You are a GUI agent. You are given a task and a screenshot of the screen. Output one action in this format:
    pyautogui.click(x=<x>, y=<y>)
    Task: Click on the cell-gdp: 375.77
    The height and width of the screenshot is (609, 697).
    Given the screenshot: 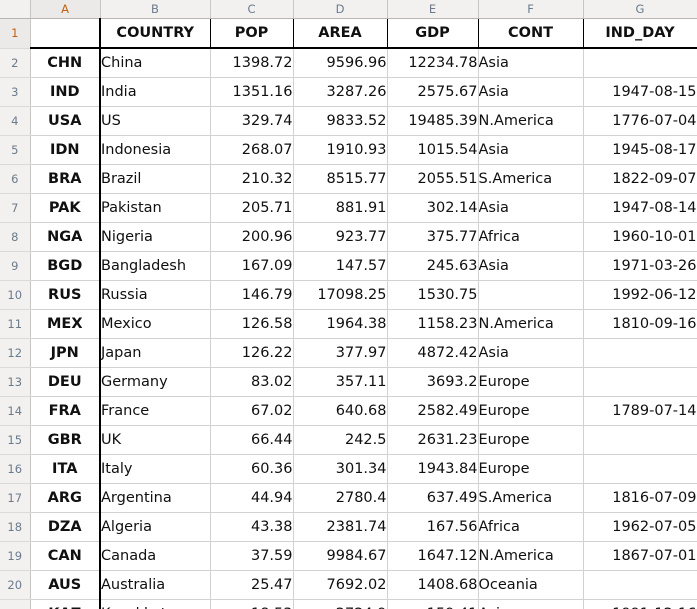 What is the action you would take?
    pyautogui.click(x=433, y=237)
    